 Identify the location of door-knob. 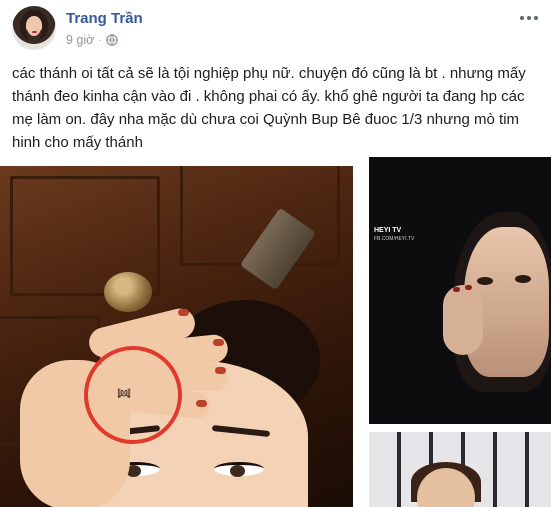
(128, 292).